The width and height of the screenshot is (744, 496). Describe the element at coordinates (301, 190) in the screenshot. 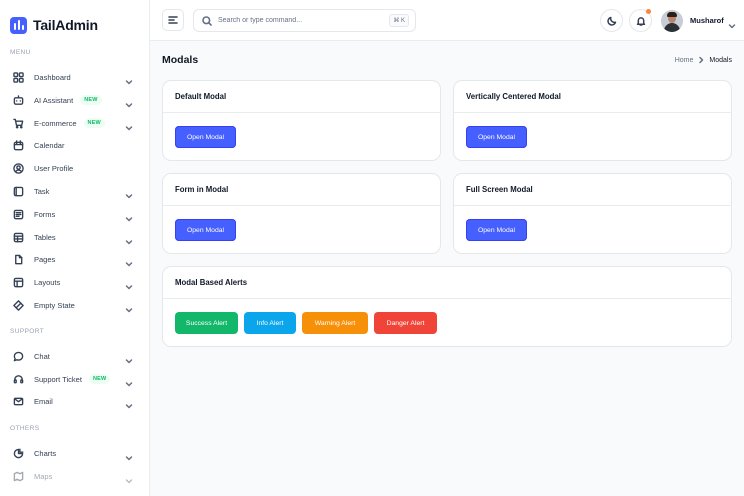

I see `card-title: Form in Modal` at that location.